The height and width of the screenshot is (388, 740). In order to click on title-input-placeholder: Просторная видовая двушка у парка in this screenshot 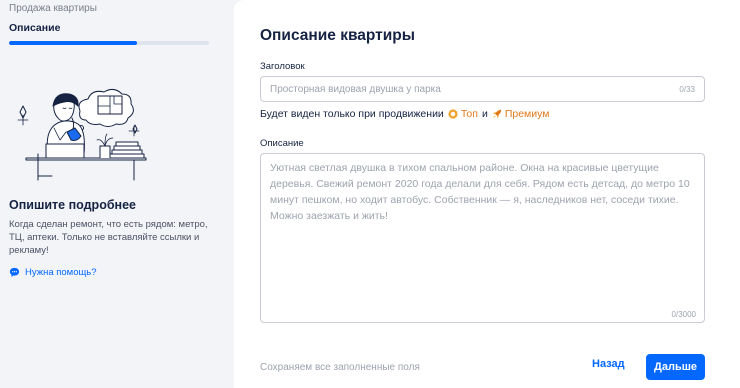, I will do `click(355, 89)`.